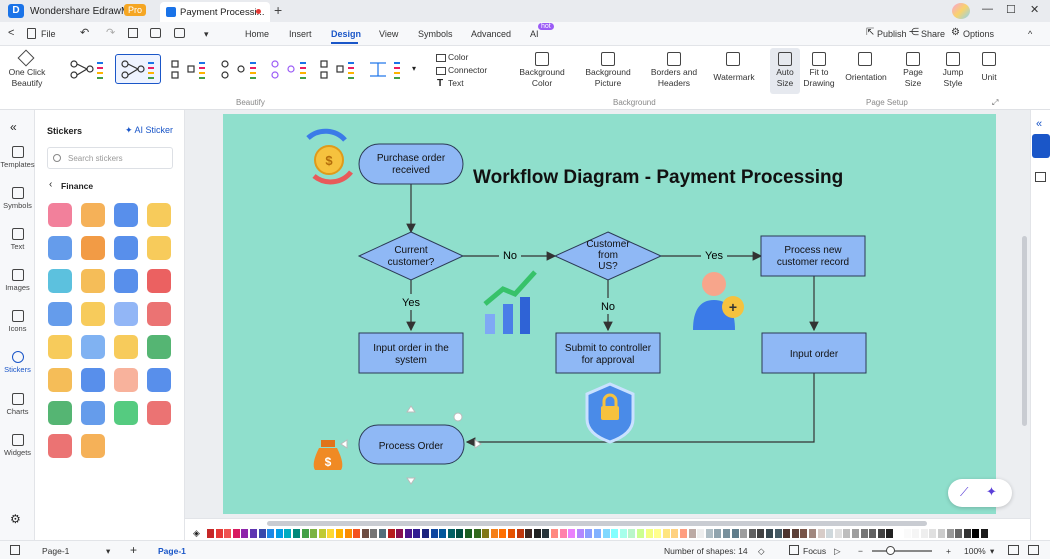 The image size is (1050, 559). What do you see at coordinates (987, 9) in the screenshot?
I see `minimize-button: —` at bounding box center [987, 9].